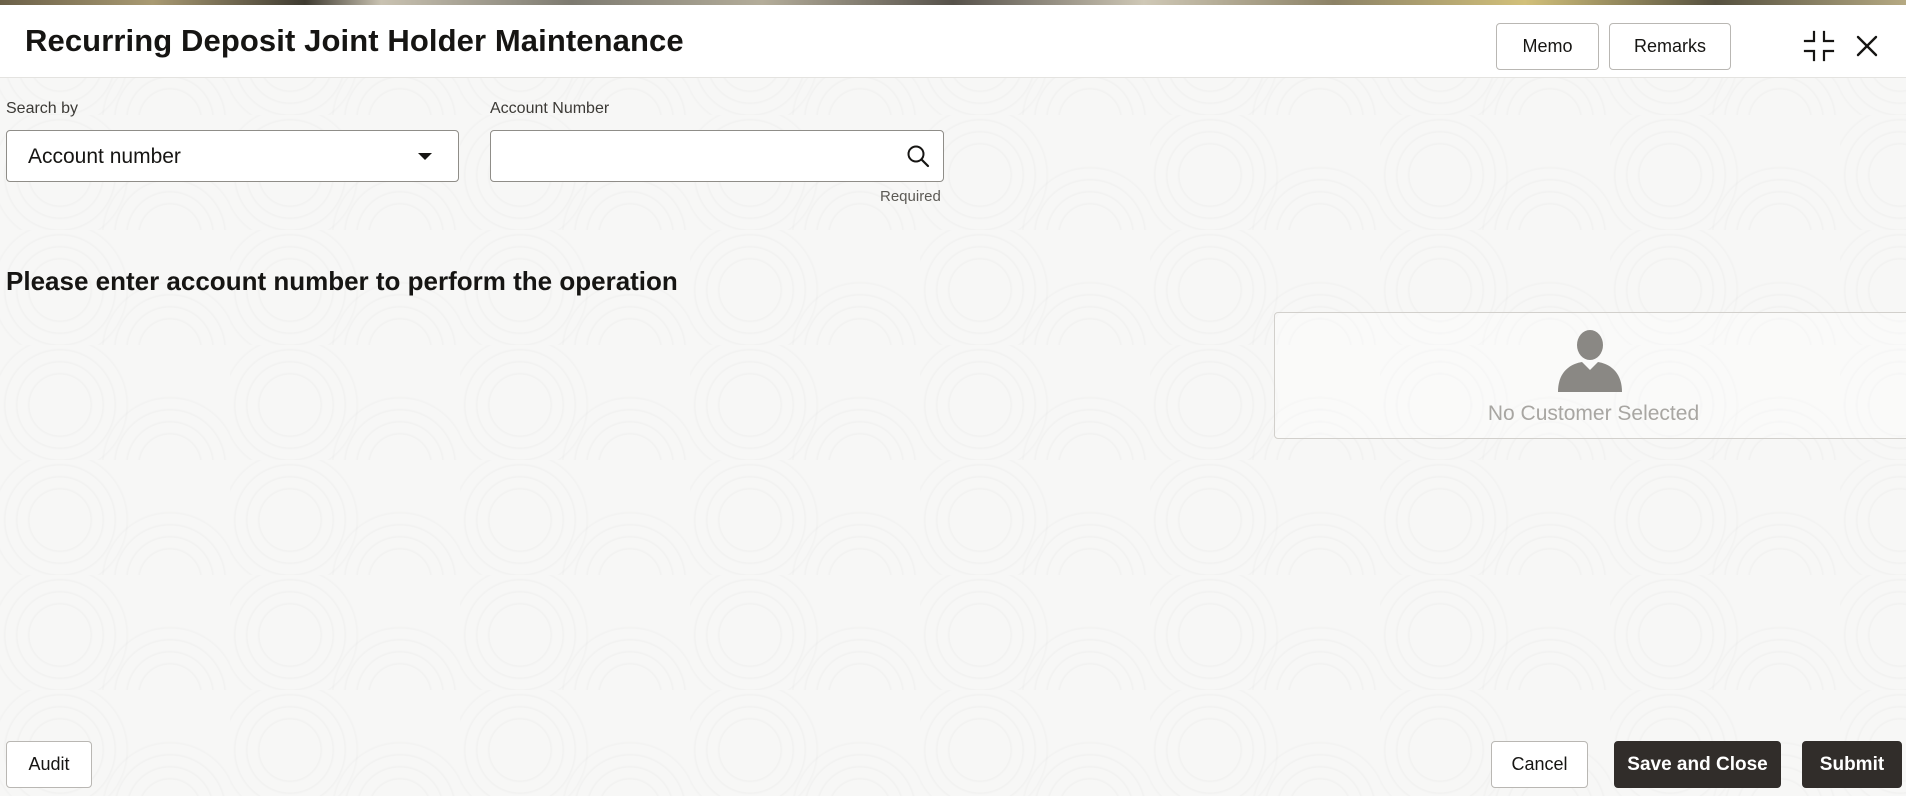 The width and height of the screenshot is (1906, 796). Describe the element at coordinates (918, 156) in the screenshot. I see `search-icon` at that location.